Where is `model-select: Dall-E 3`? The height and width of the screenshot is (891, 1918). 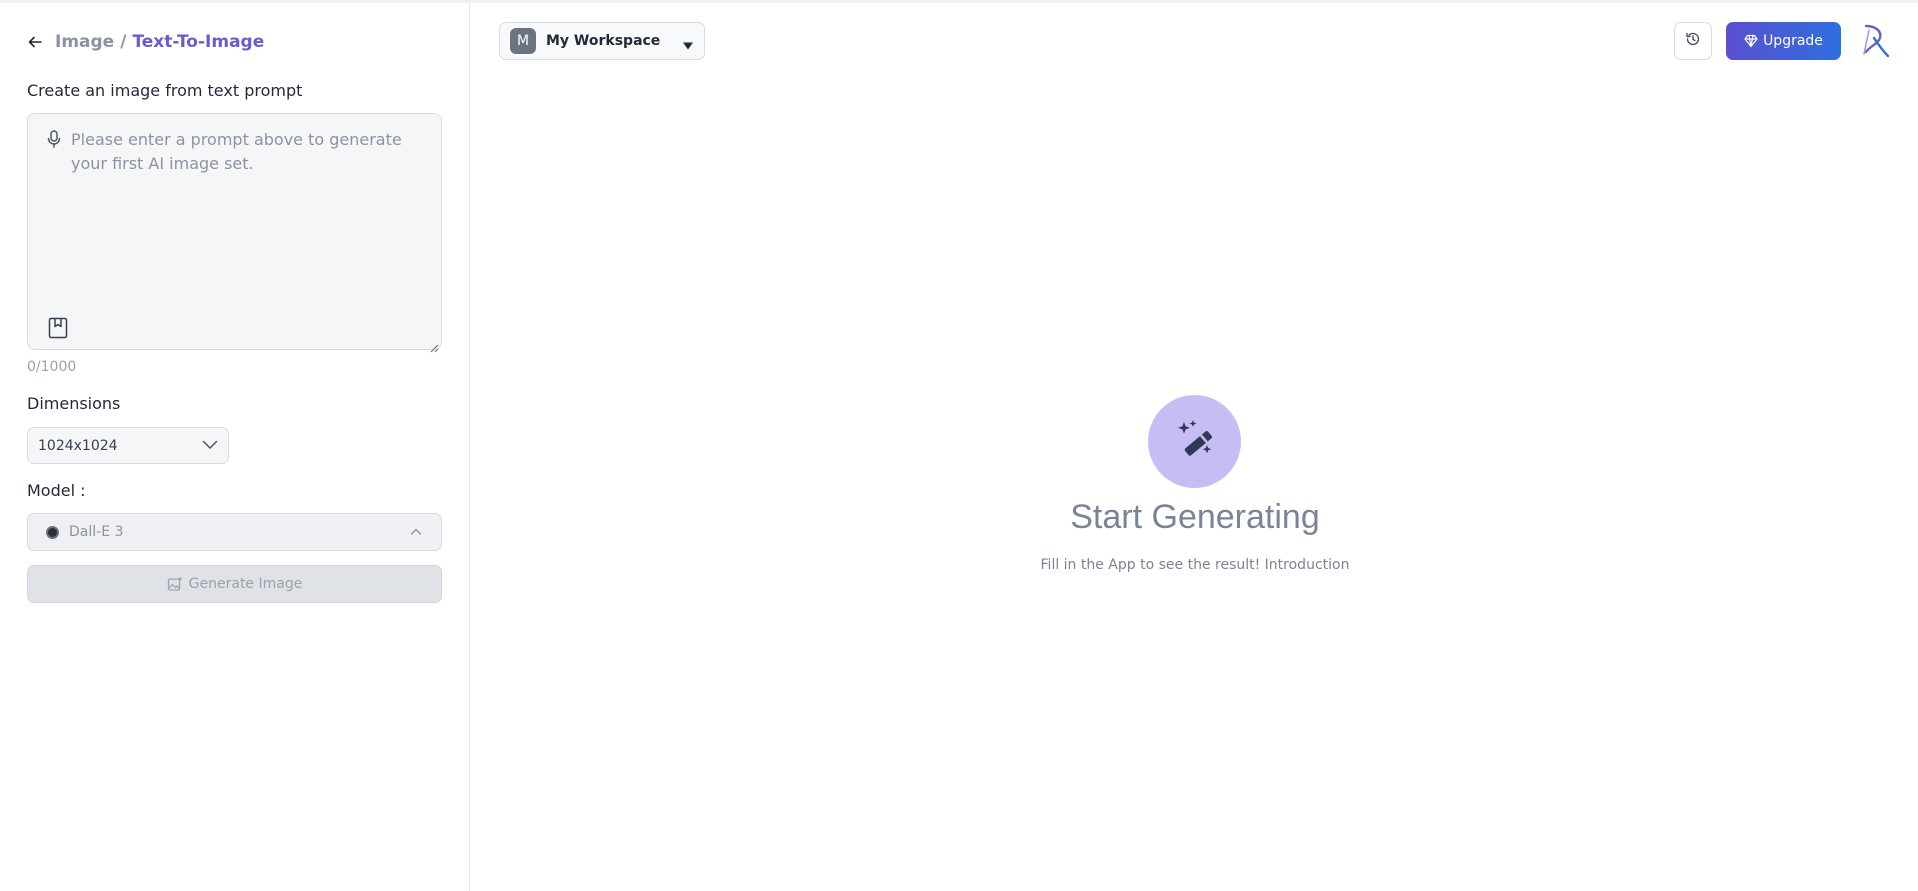 model-select: Dall-E 3 is located at coordinates (234, 532).